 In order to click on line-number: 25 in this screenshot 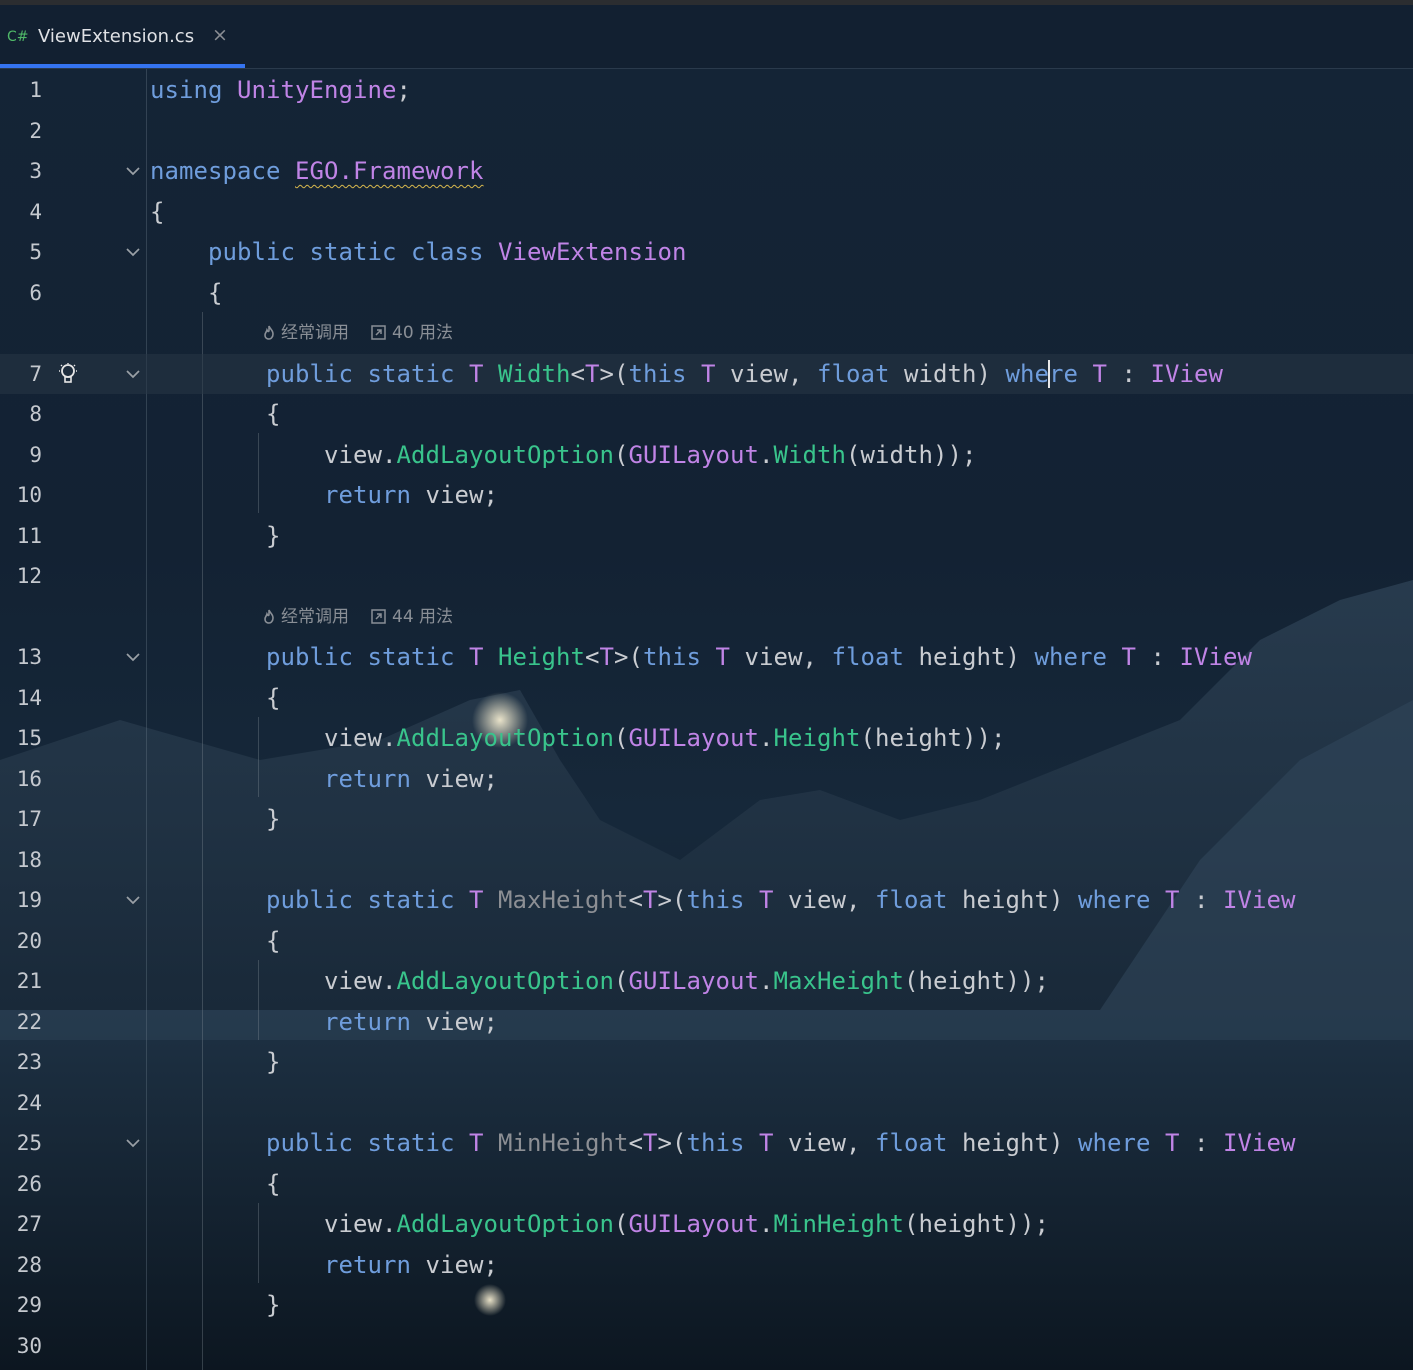, I will do `click(21, 1143)`.